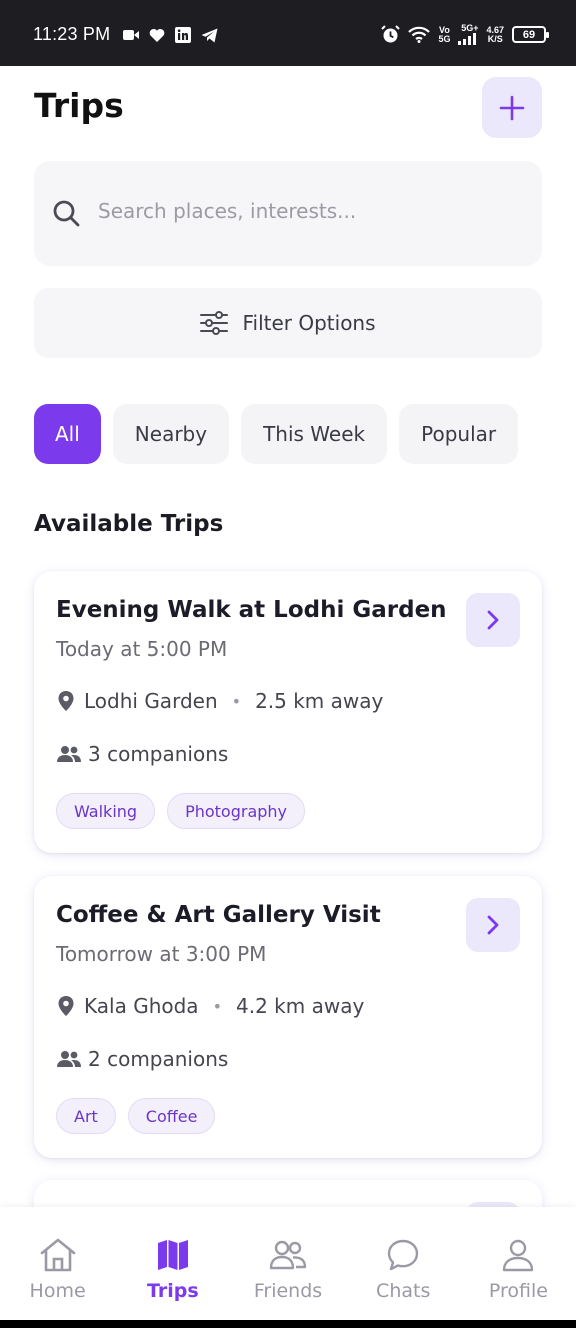  I want to click on heart-icon, so click(157, 35).